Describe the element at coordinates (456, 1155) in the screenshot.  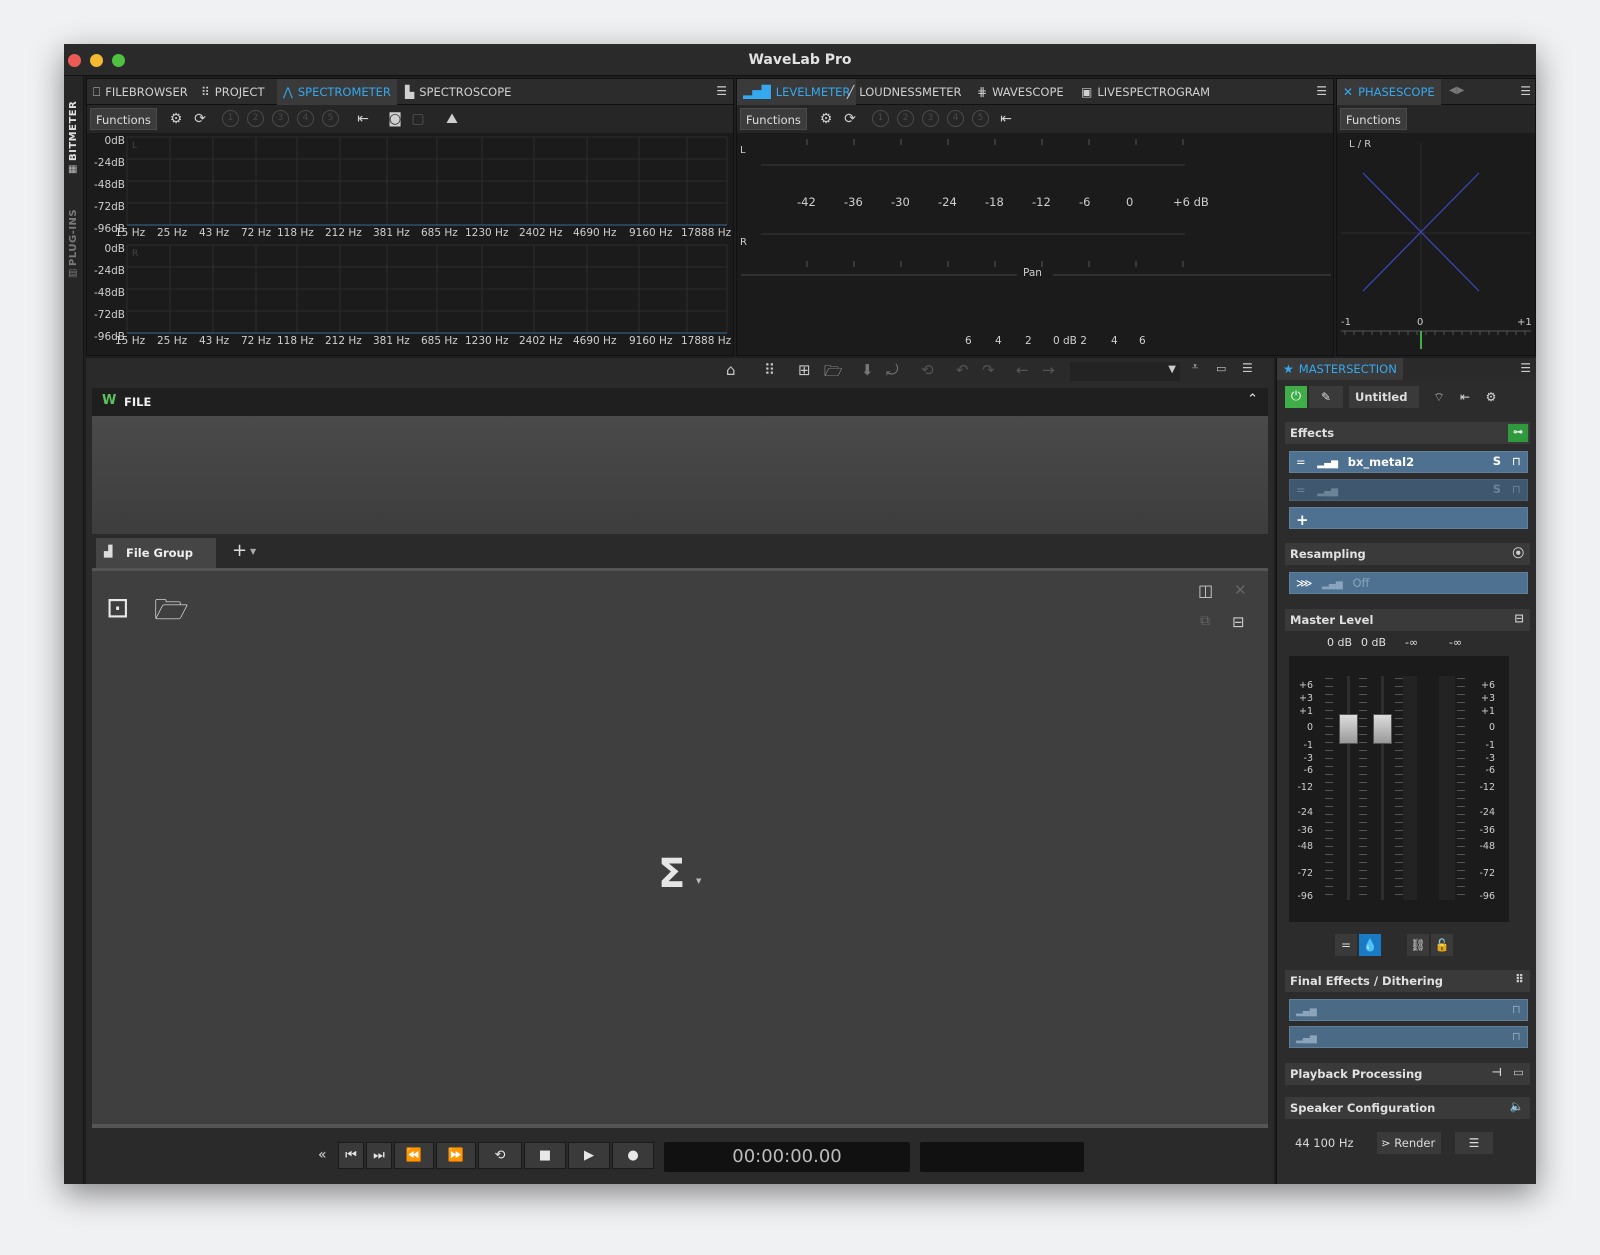
I see `fast-forward-icon: ⏩` at that location.